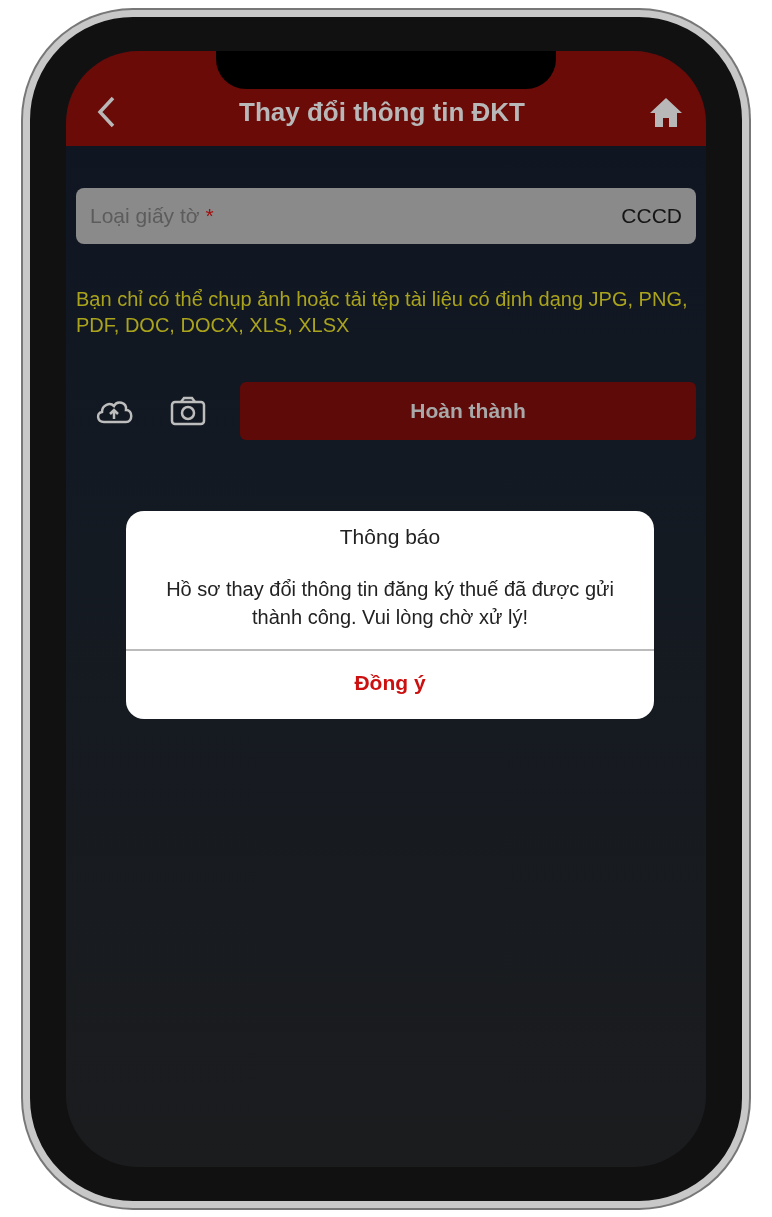 The width and height of the screenshot is (772, 1217). What do you see at coordinates (390, 684) in the screenshot?
I see `agree-button: Đồng ý` at bounding box center [390, 684].